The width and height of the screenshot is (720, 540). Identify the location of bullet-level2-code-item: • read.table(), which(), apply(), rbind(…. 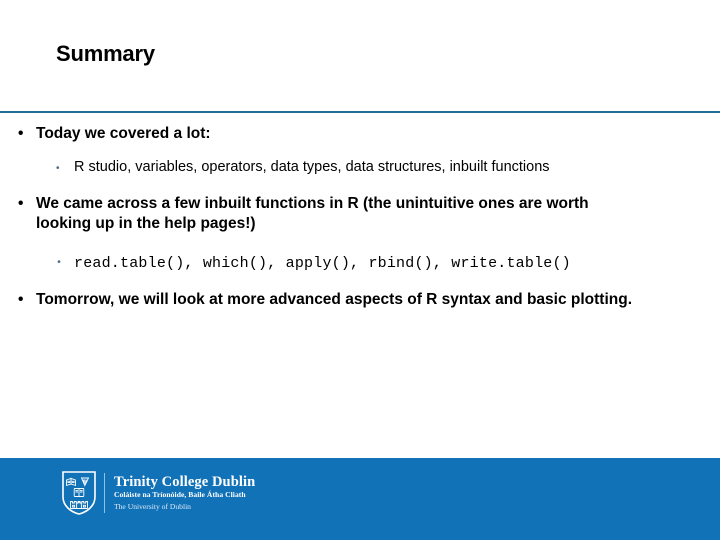
(337, 263).